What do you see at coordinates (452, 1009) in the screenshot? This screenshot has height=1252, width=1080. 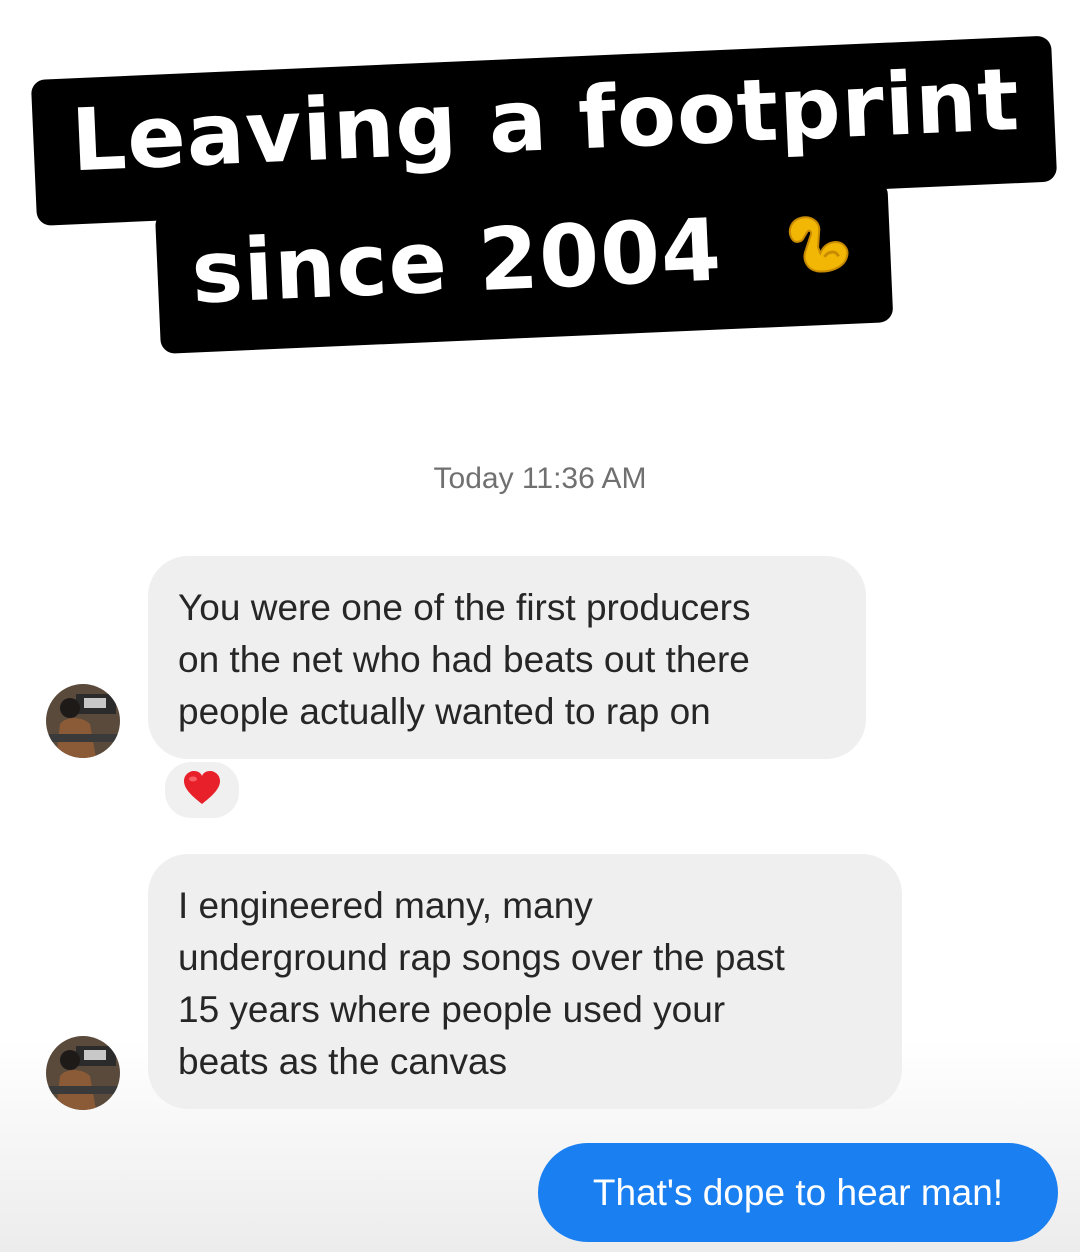 I see `message-text-line: 15 years where people used your` at bounding box center [452, 1009].